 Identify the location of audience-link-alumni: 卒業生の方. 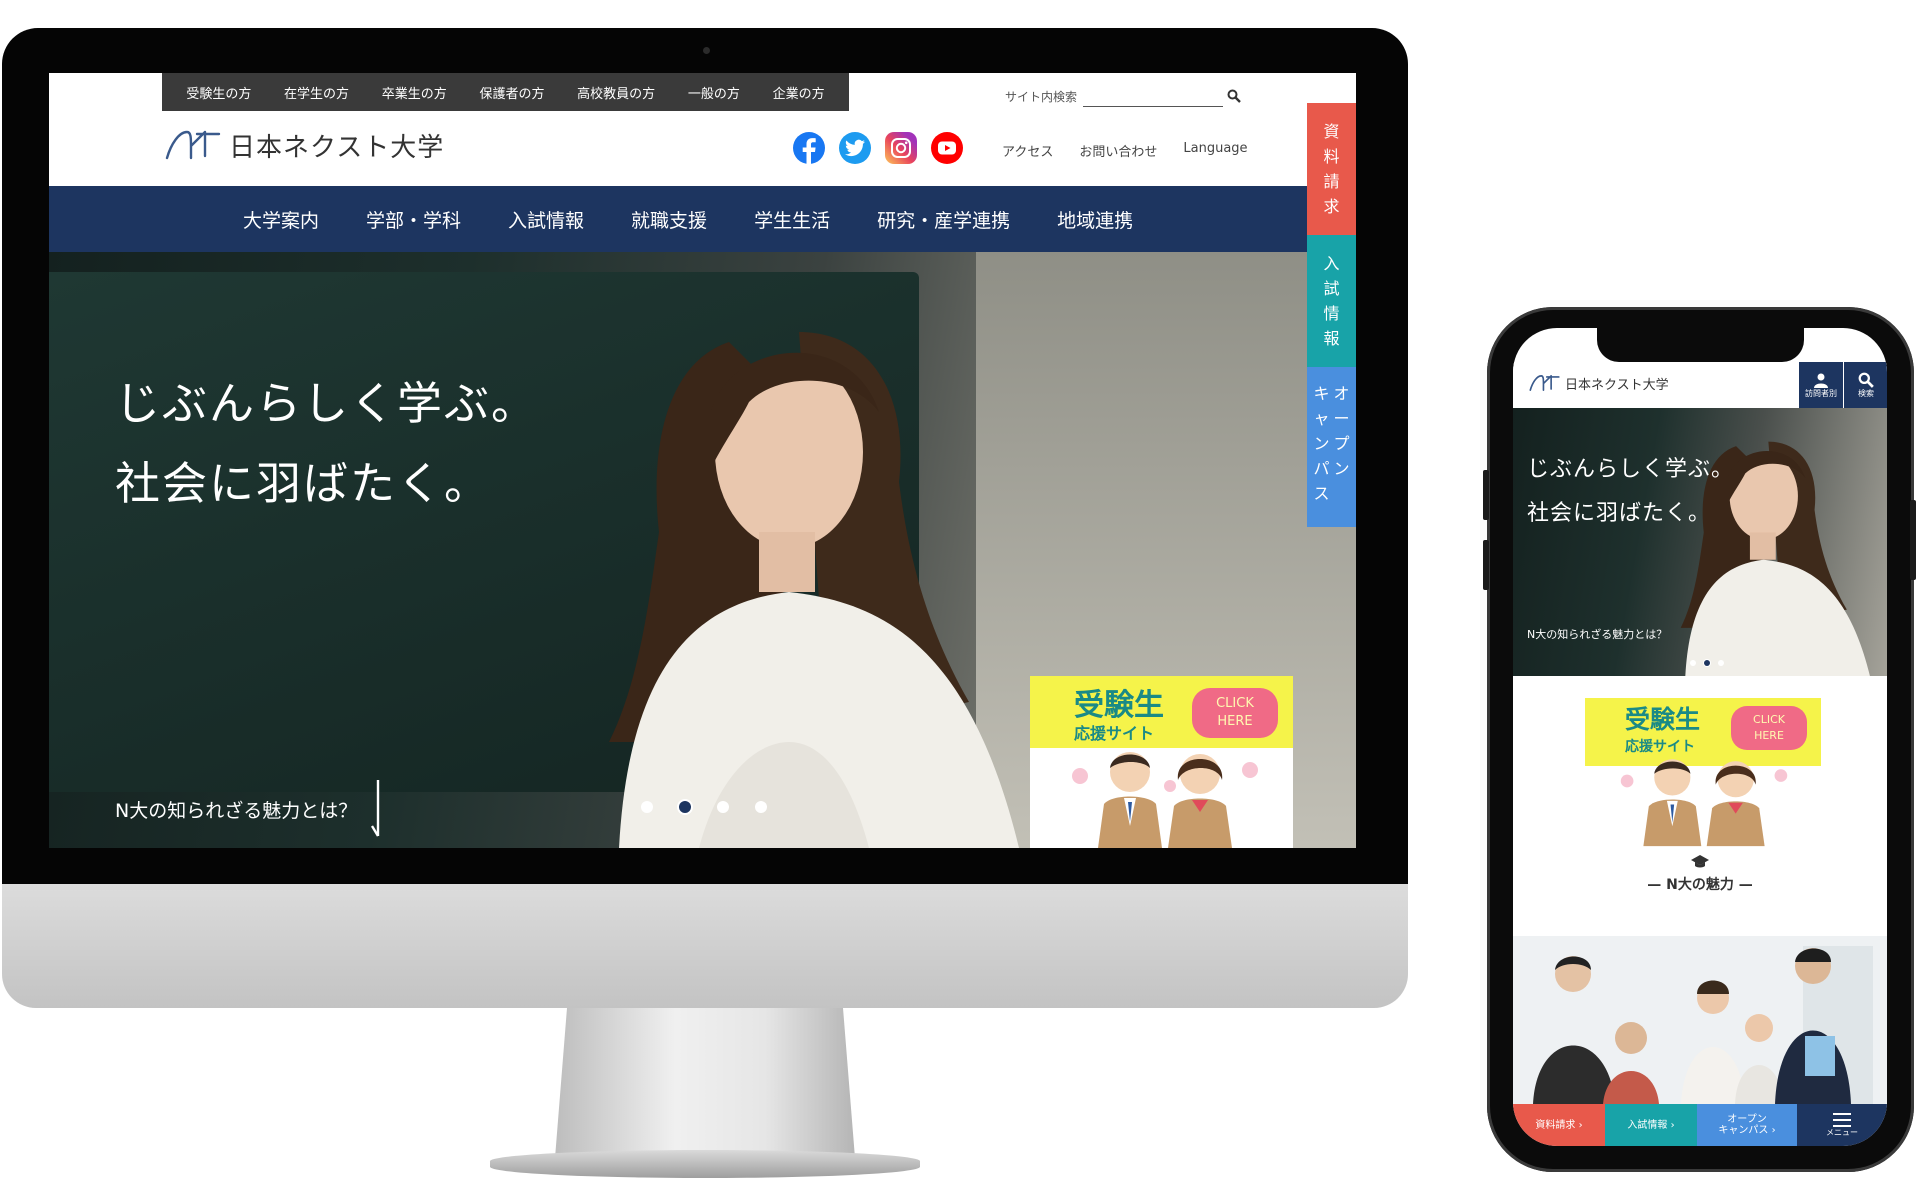
(414, 92).